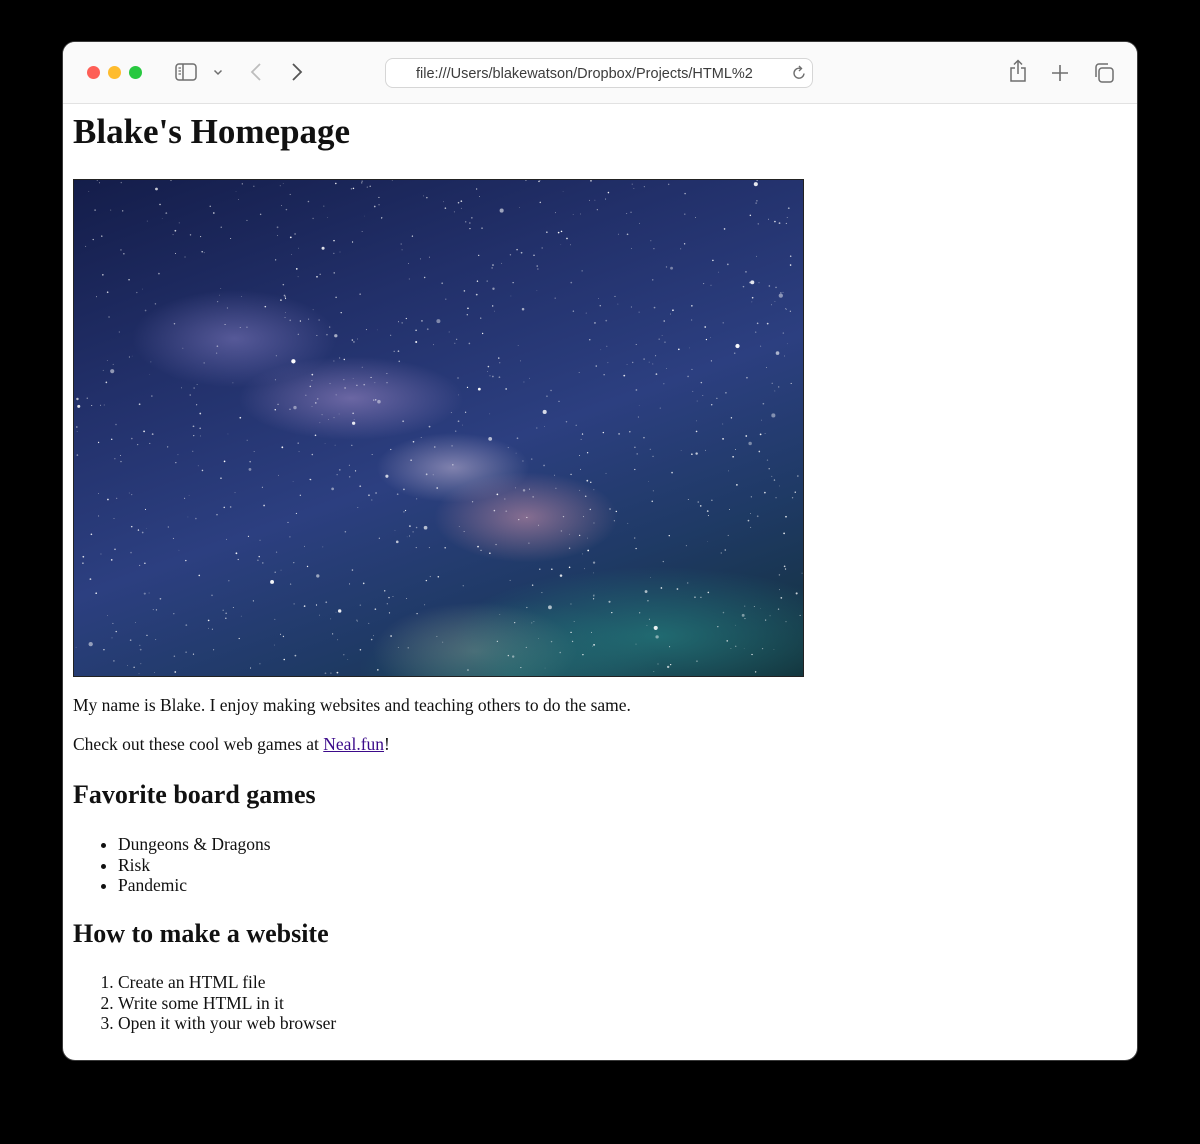 Image resolution: width=1200 pixels, height=1144 pixels. I want to click on maximize-window-button, so click(135, 72).